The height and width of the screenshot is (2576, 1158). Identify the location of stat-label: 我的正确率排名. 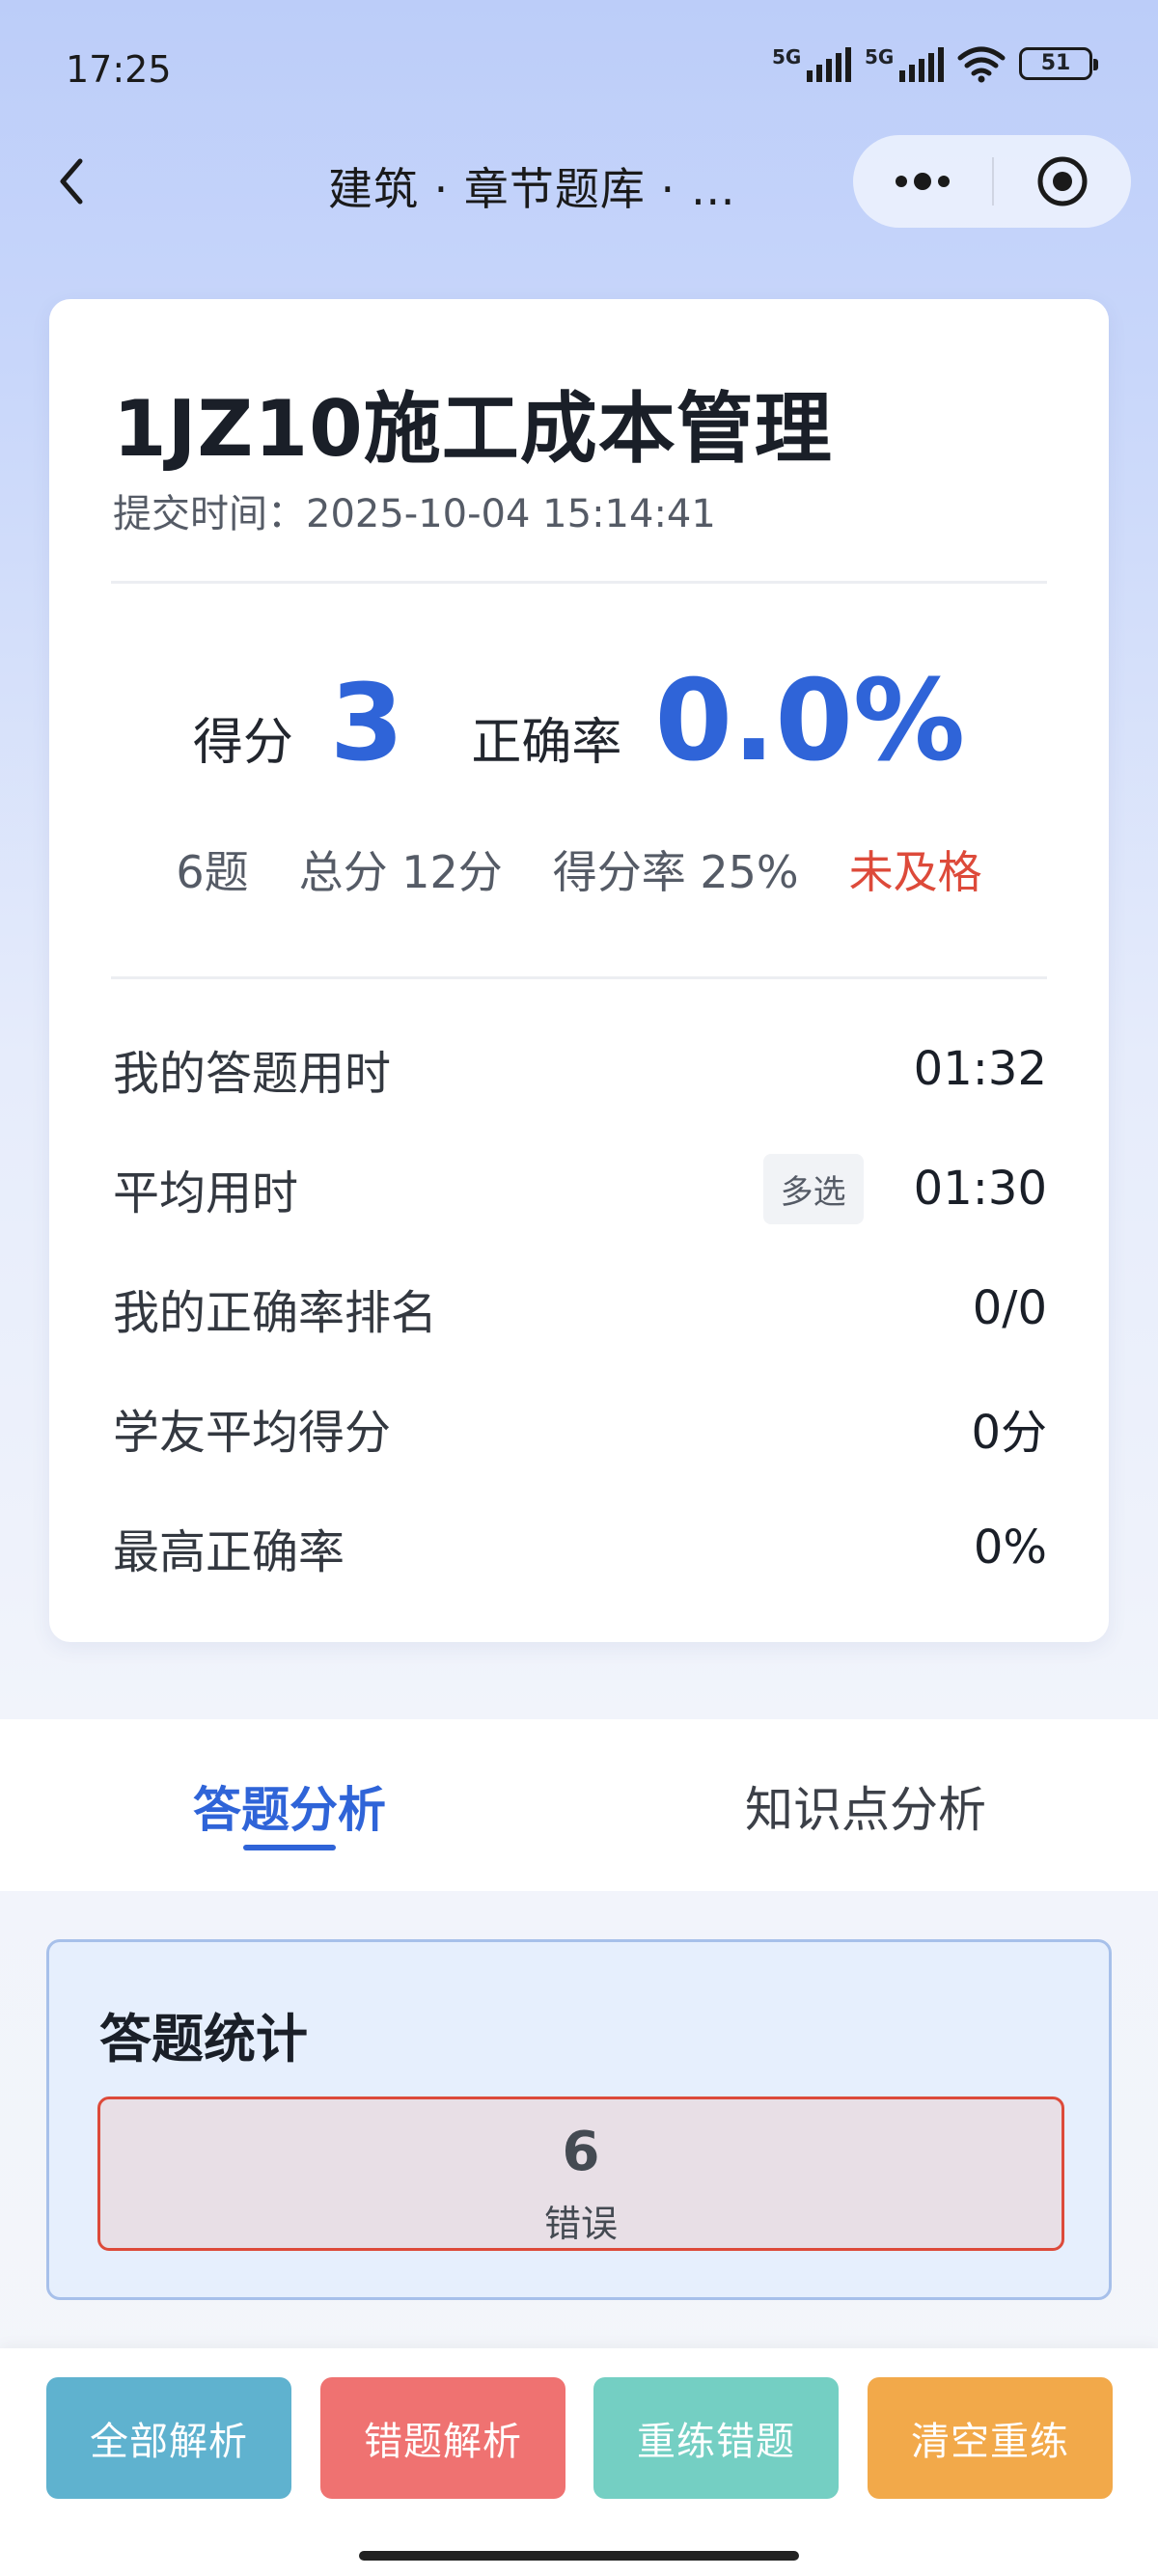
(275, 1313).